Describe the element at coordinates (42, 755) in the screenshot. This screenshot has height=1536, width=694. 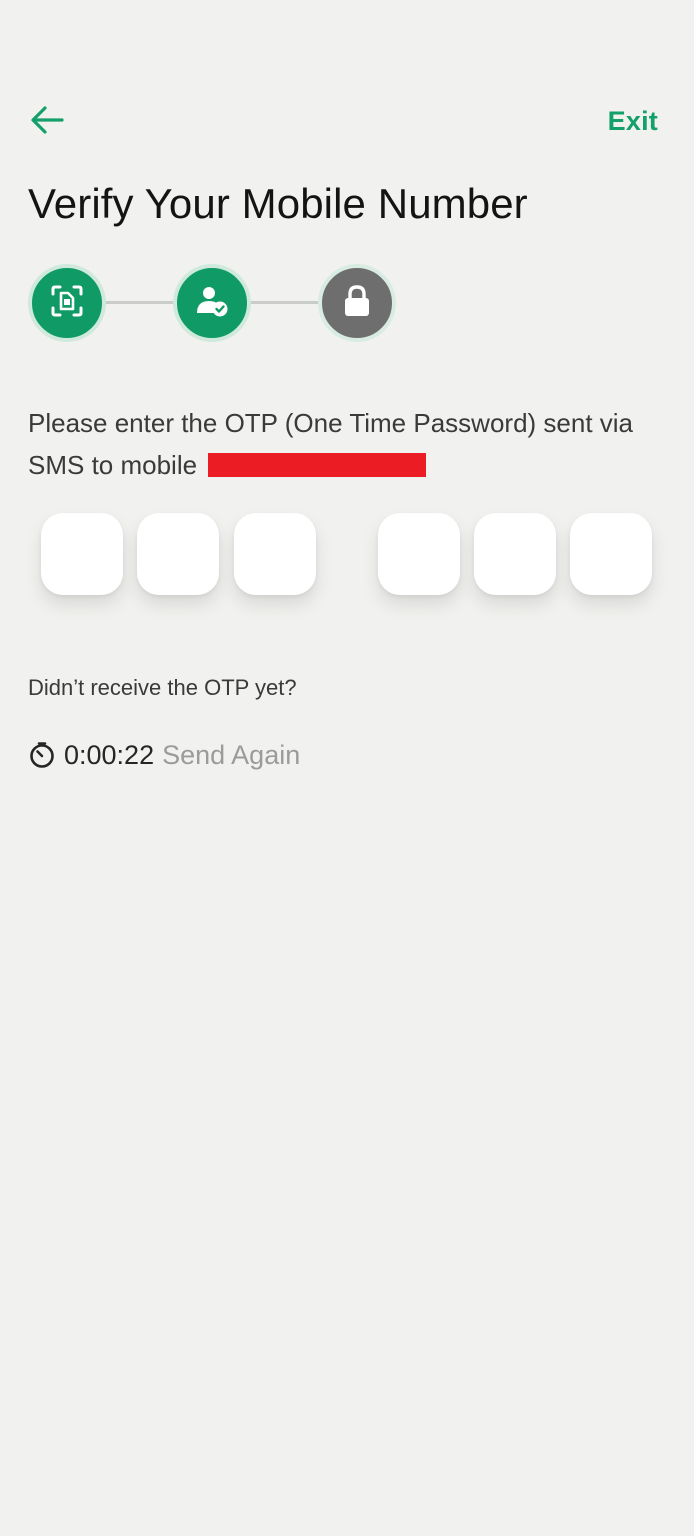
I see `timer-icon` at that location.